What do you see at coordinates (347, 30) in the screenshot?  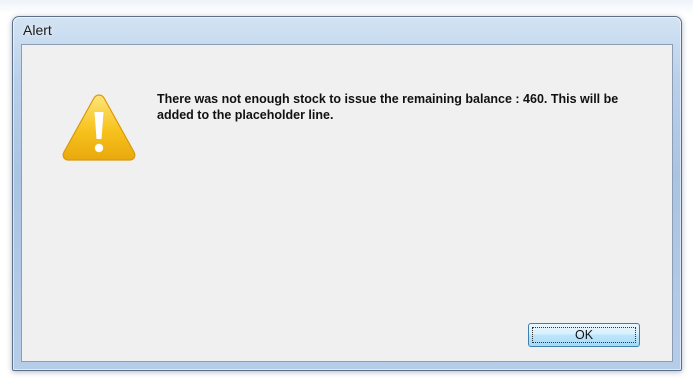 I see `title-bar: Alert` at bounding box center [347, 30].